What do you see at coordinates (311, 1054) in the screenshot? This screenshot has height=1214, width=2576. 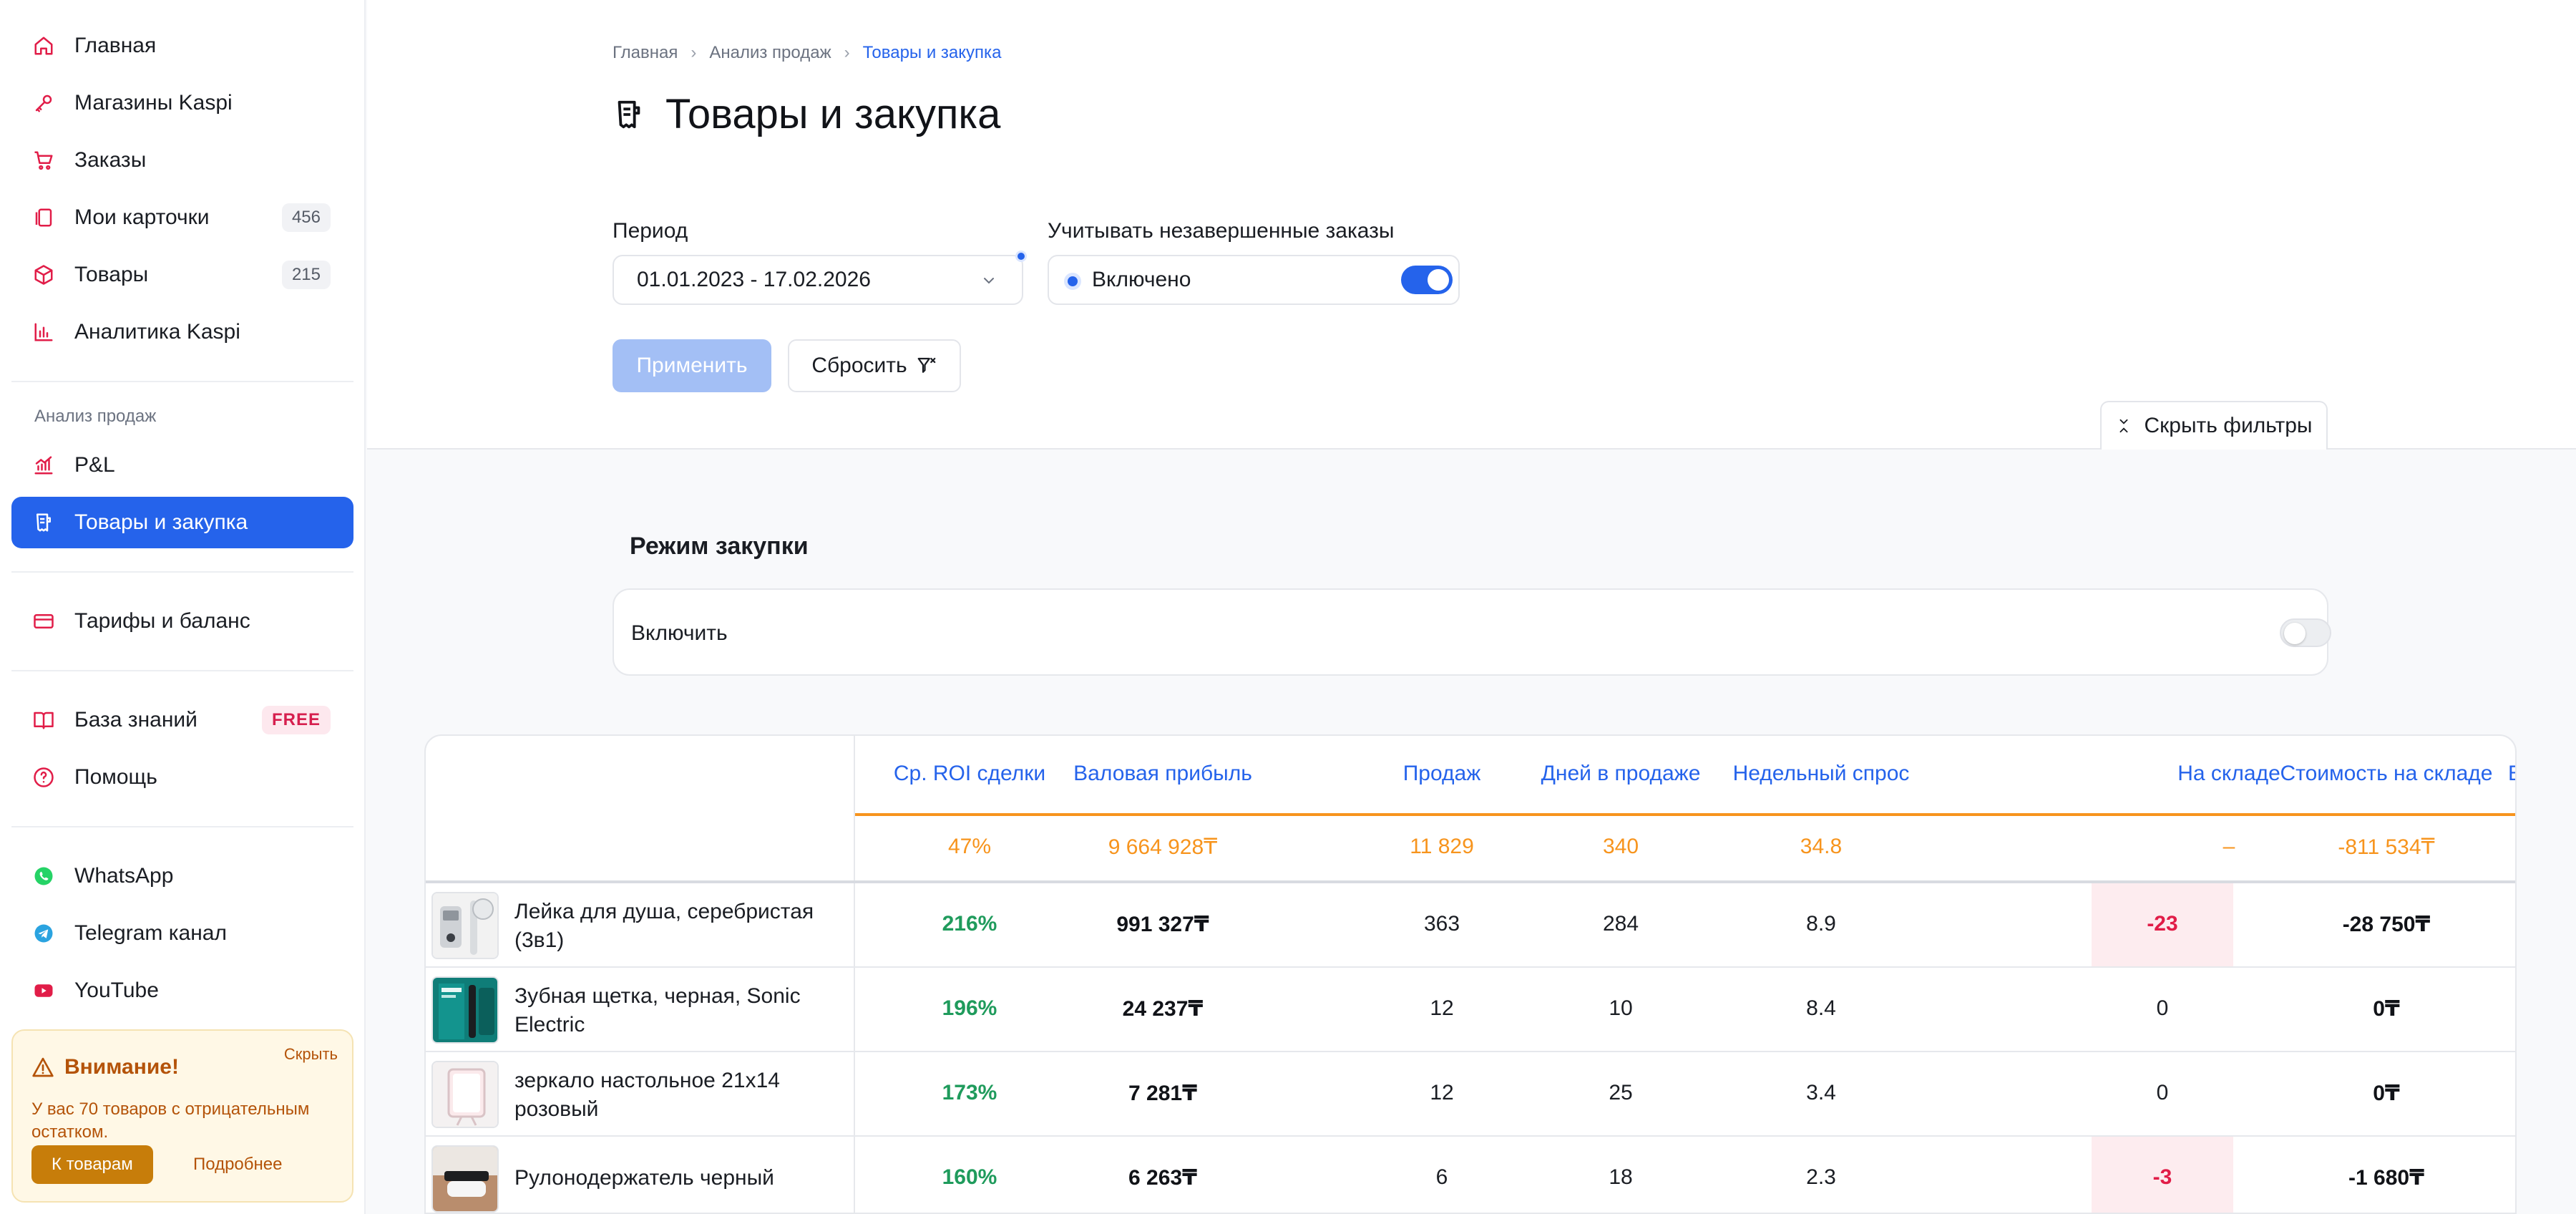 I see `alert-hide-link: Скрыть` at bounding box center [311, 1054].